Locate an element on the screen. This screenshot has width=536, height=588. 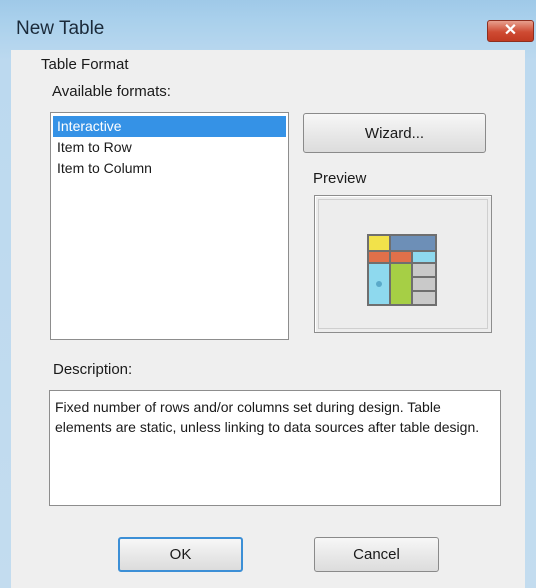
preview-label: Preview is located at coordinates (340, 178).